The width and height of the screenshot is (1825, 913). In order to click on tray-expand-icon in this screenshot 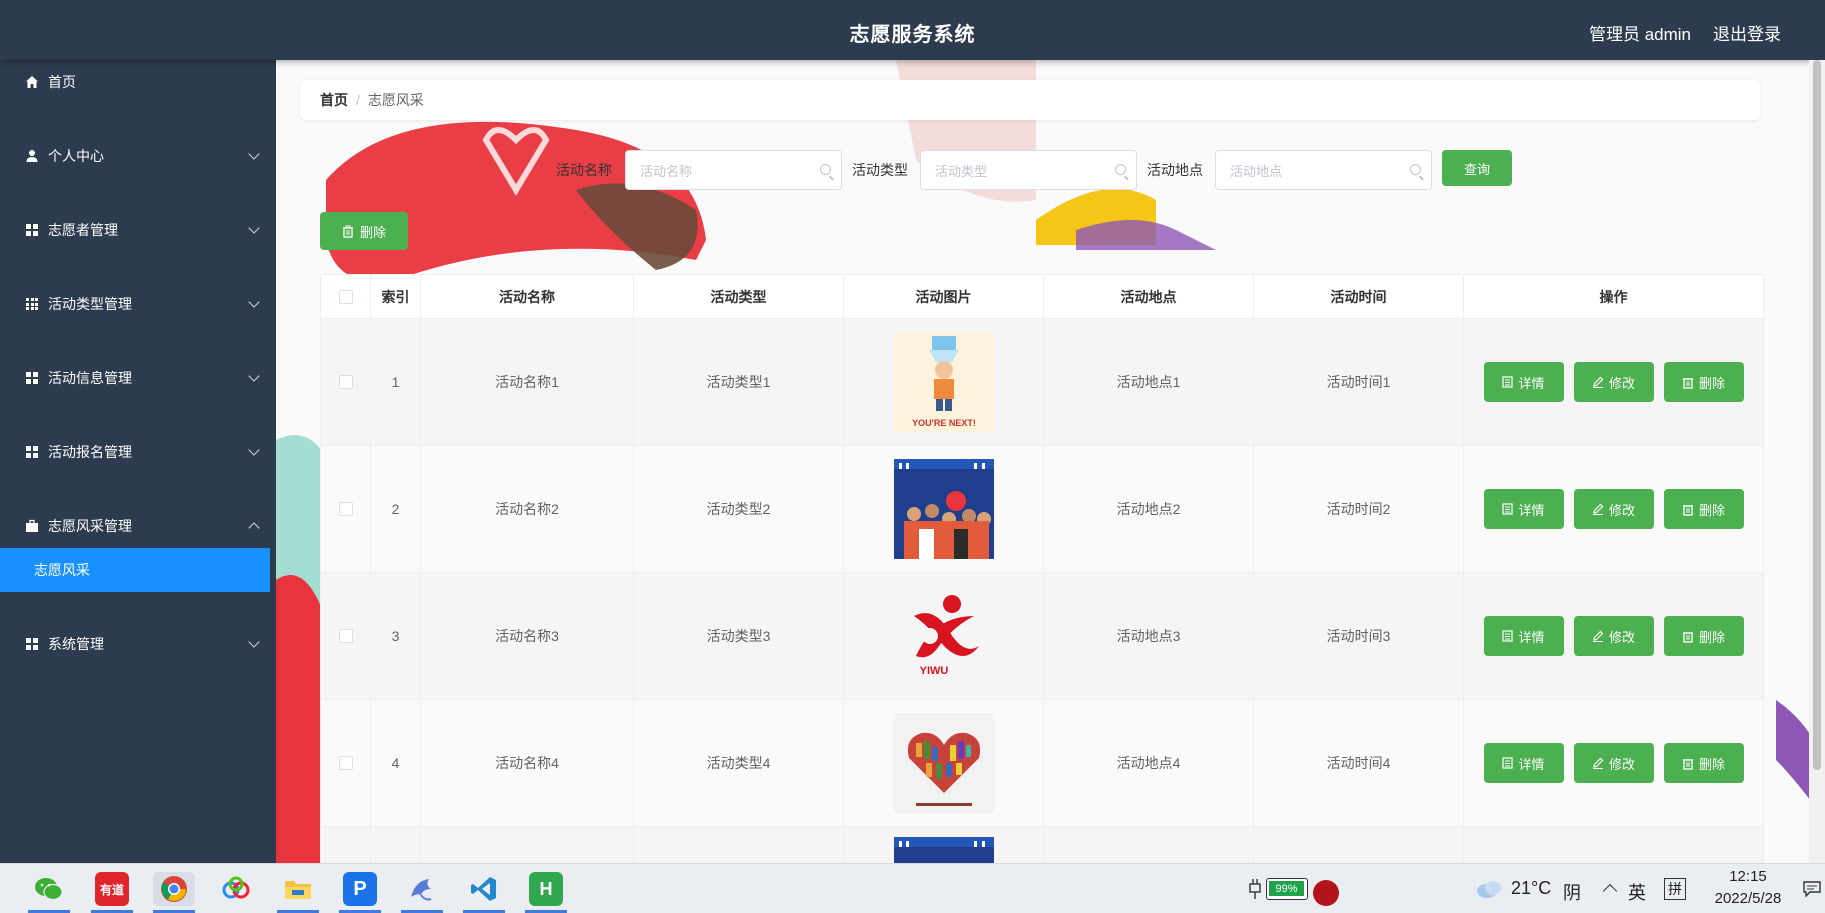, I will do `click(1610, 891)`.